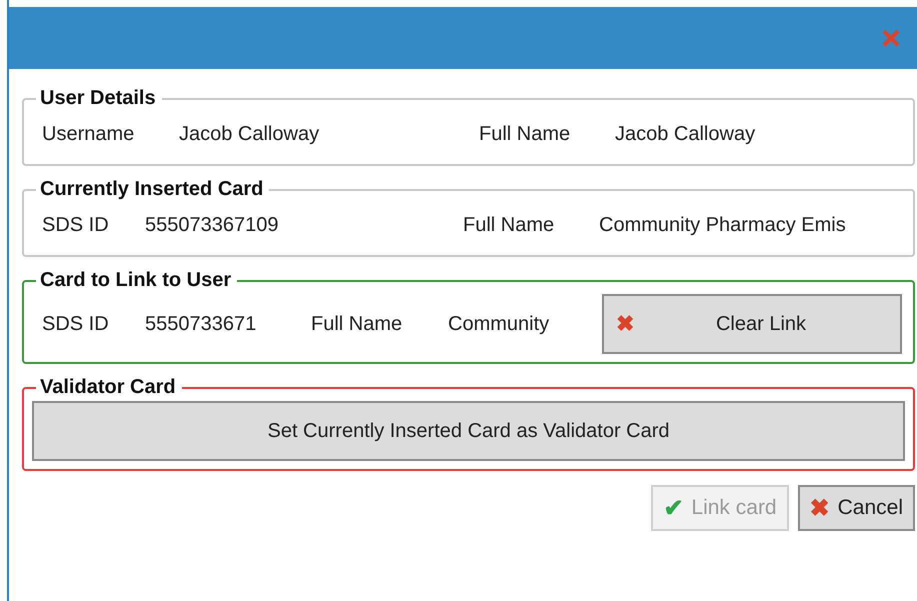 Image resolution: width=917 pixels, height=601 pixels. Describe the element at coordinates (201, 324) in the screenshot. I see `field-value: 5550733671` at that location.